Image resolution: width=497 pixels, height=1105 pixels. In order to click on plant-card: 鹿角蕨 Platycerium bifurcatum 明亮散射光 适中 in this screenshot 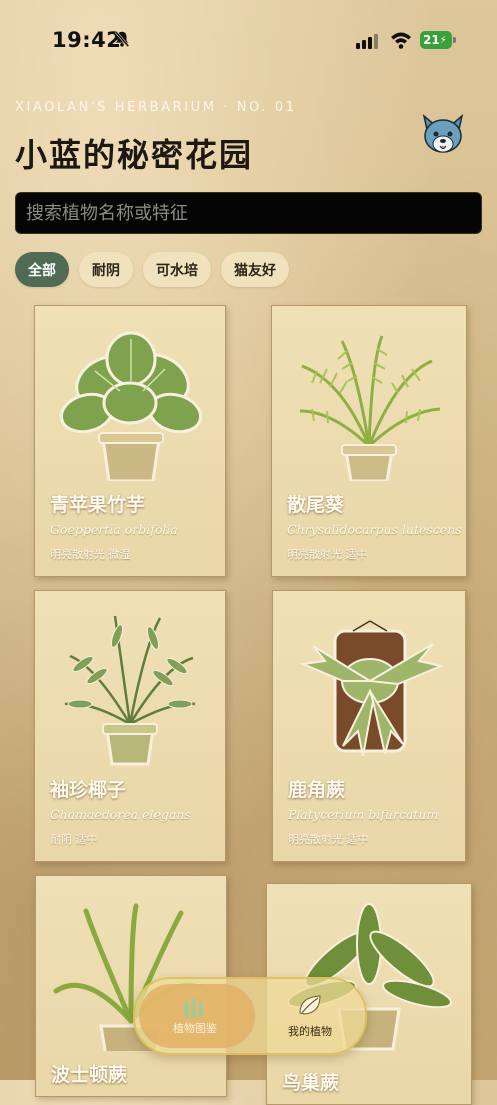, I will do `click(369, 726)`.